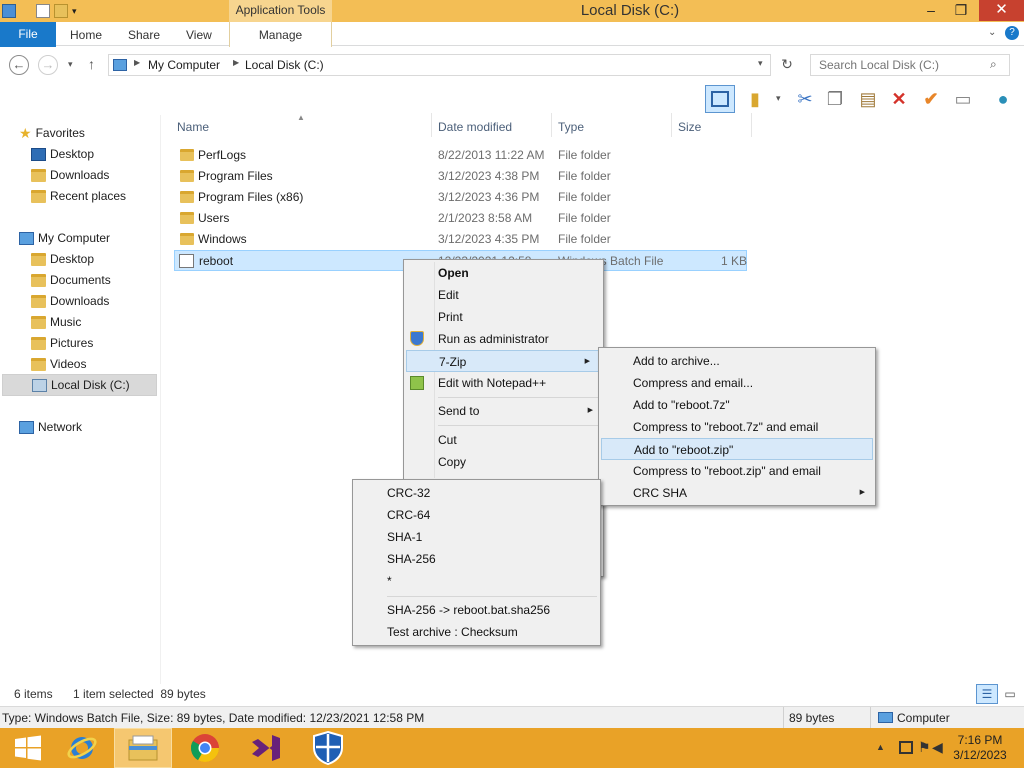  I want to click on paste-icon: ▤, so click(868, 99).